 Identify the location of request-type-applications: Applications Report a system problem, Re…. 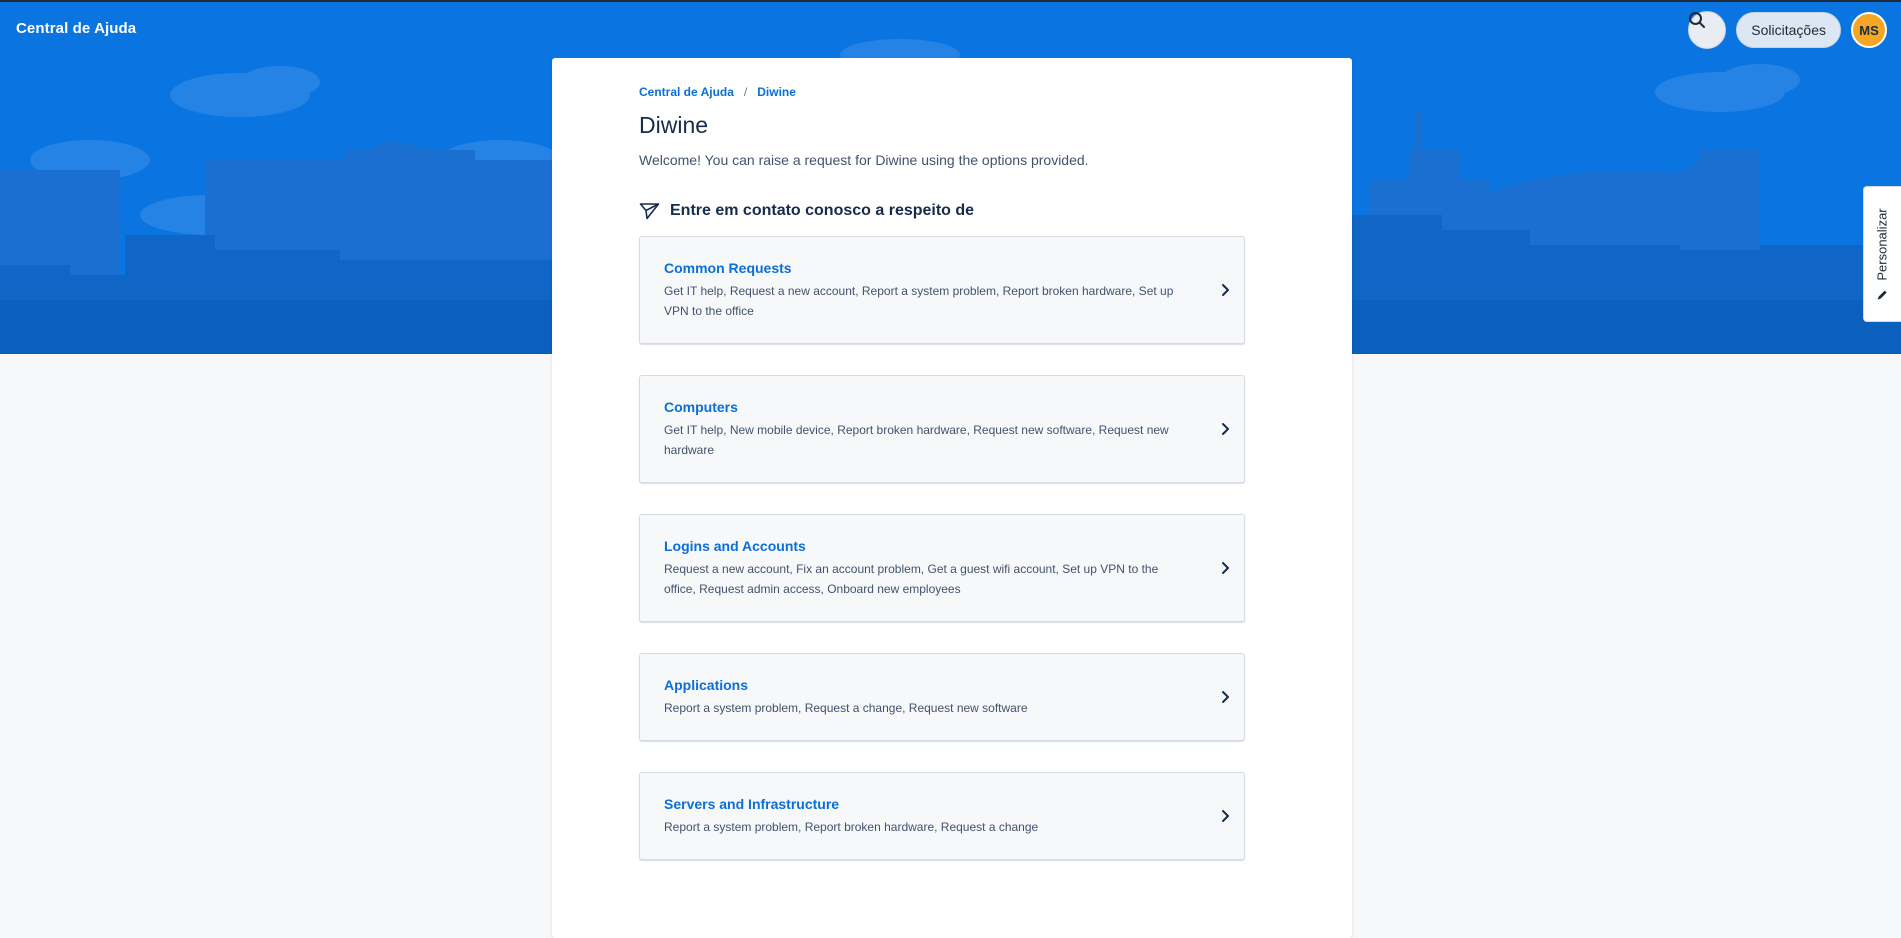
(942, 697).